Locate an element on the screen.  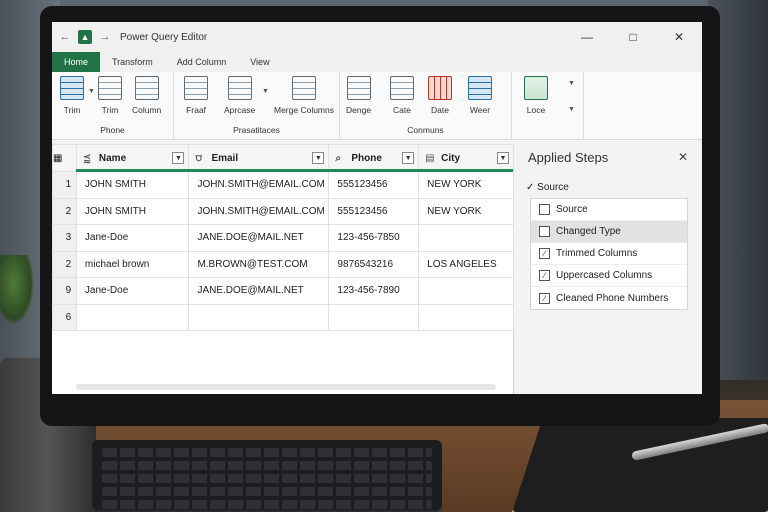
loce-button: Loce is located at coordinates (536, 95).